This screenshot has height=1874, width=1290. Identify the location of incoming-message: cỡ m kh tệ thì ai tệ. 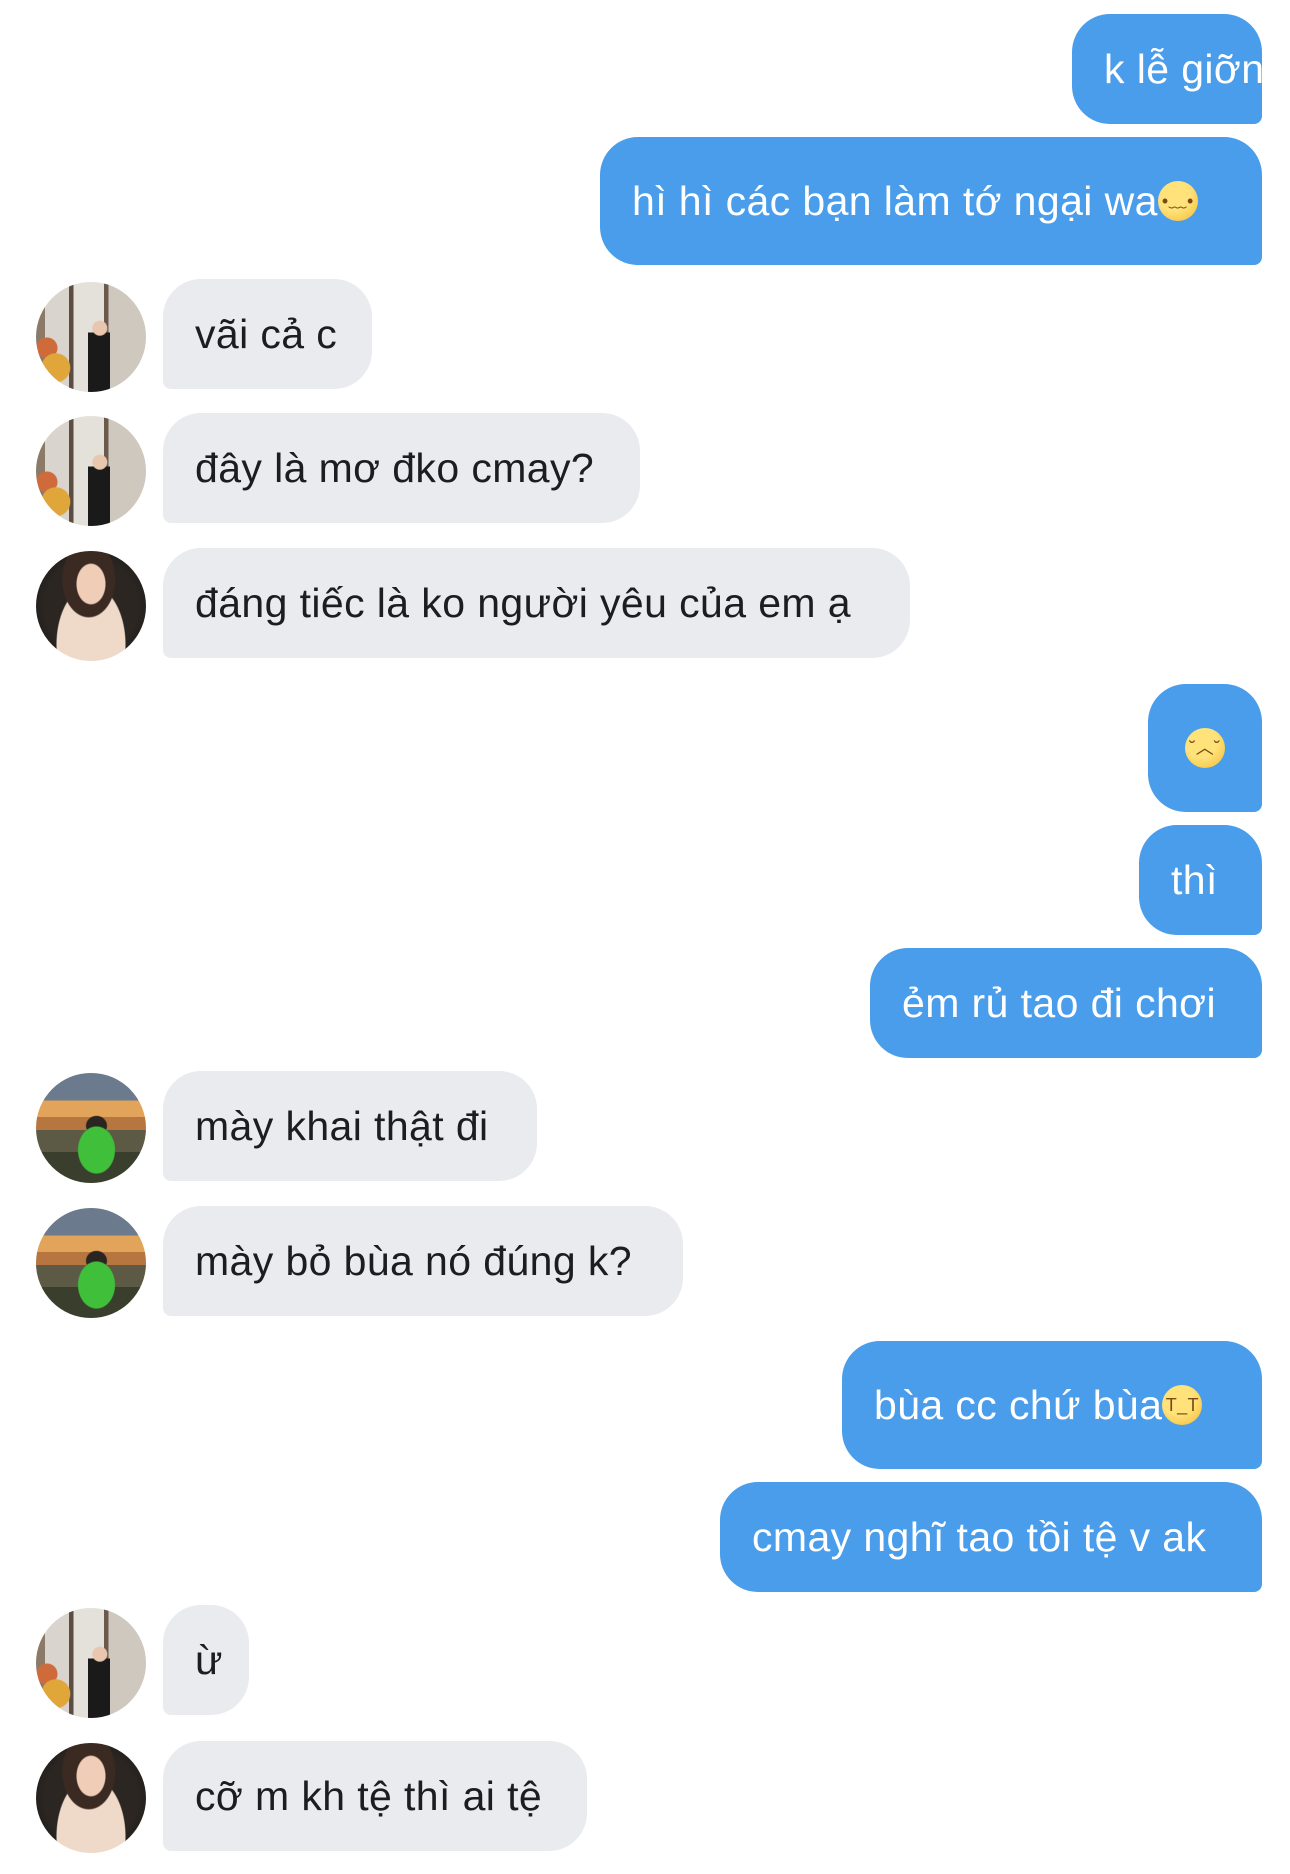
(375, 1796).